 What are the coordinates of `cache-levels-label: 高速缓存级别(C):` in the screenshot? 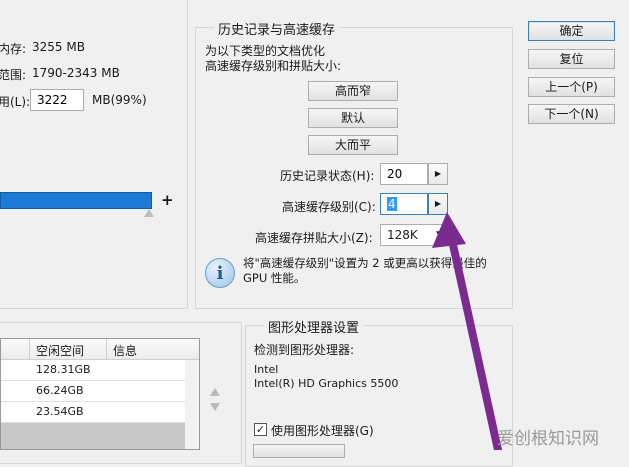 It's located at (329, 207).